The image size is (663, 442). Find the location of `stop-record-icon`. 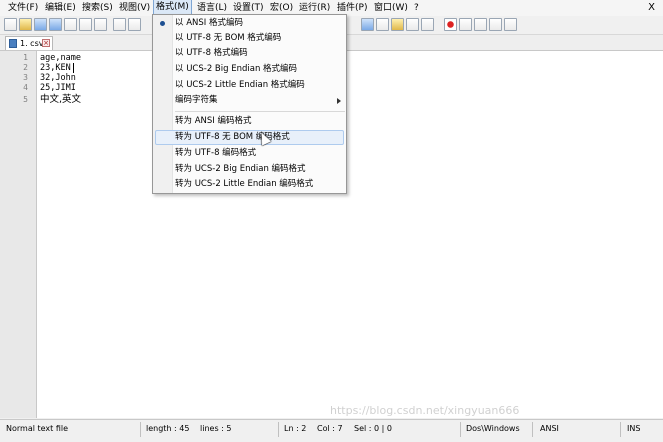

stop-record-icon is located at coordinates (465, 24).